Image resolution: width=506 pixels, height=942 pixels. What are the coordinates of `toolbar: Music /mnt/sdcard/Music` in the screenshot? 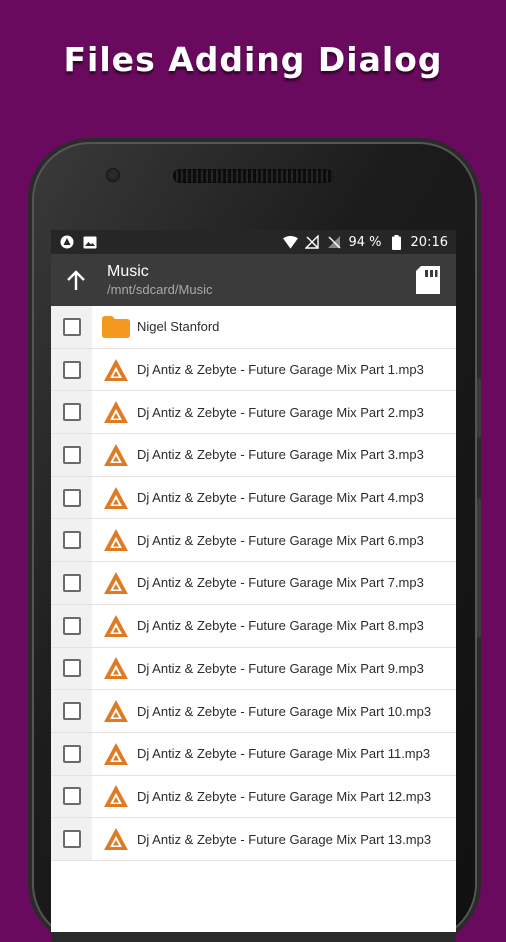 It's located at (253, 280).